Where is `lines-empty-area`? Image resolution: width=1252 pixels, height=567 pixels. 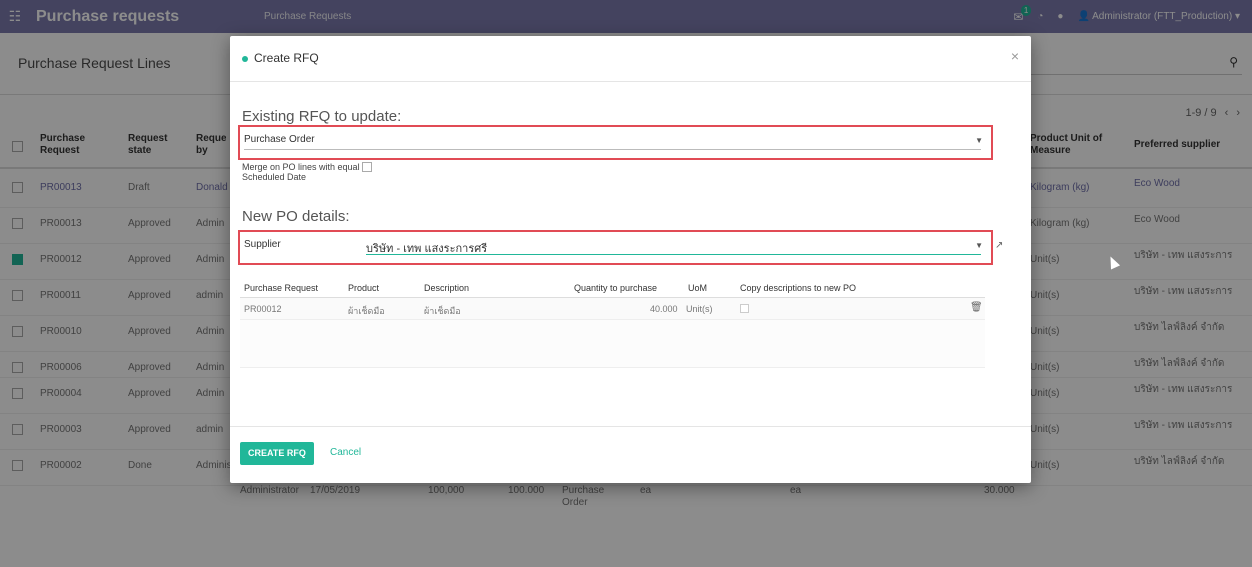 lines-empty-area is located at coordinates (612, 344).